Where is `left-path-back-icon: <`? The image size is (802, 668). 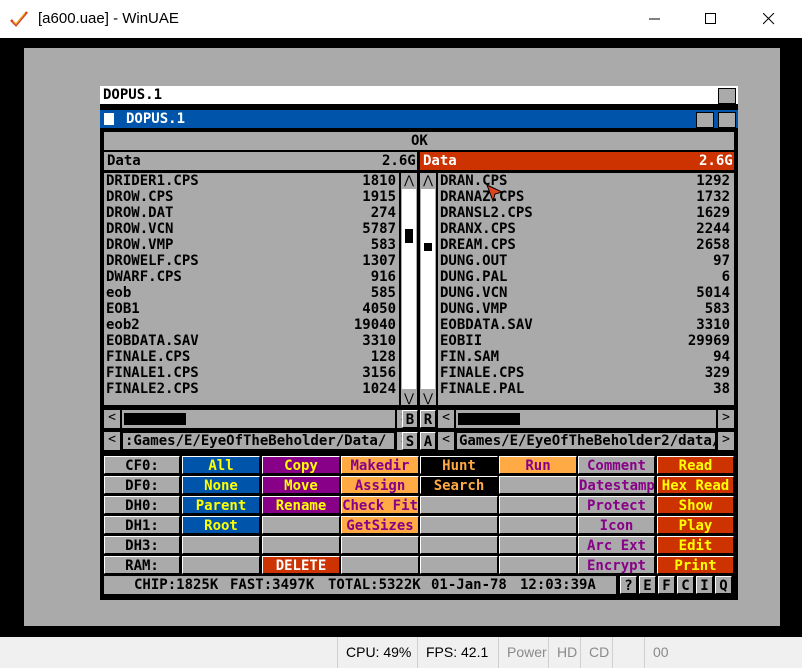
left-path-back-icon: < is located at coordinates (112, 441).